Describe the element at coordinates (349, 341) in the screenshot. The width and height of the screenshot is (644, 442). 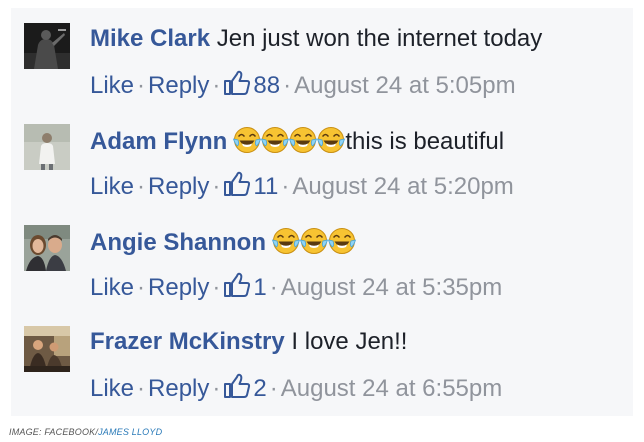
I see `comment-text: I love Jen!!` at that location.